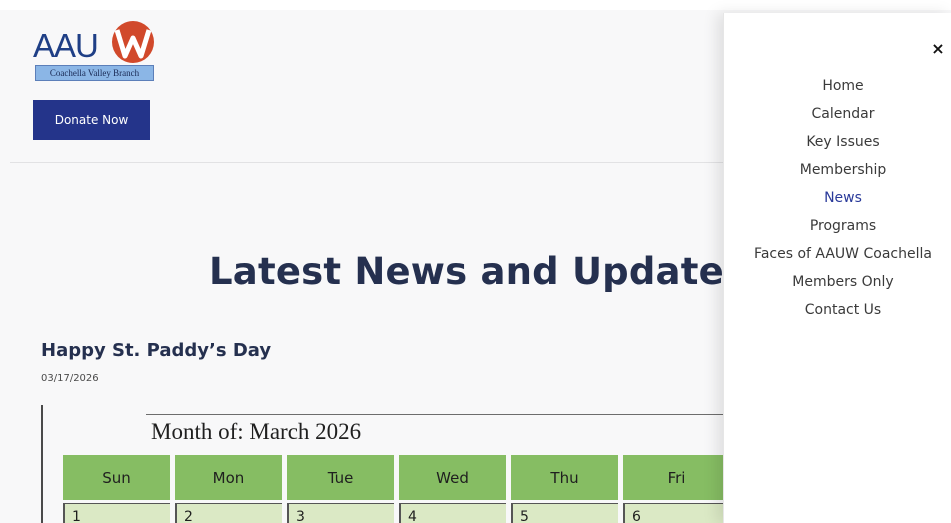  Describe the element at coordinates (564, 513) in the screenshot. I see `calendar-date-cell: 5` at that location.